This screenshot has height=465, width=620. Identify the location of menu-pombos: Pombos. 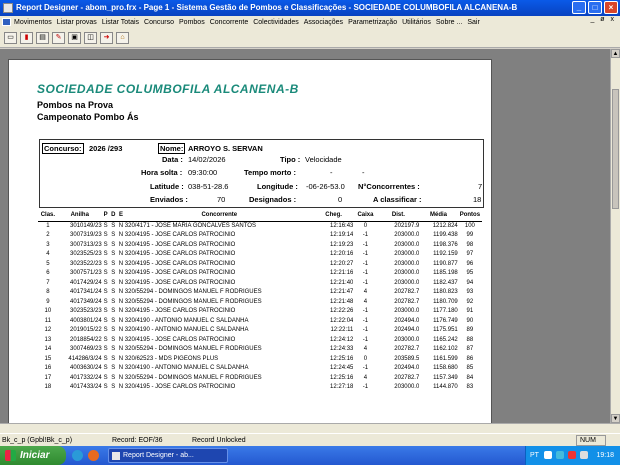
(192, 22).